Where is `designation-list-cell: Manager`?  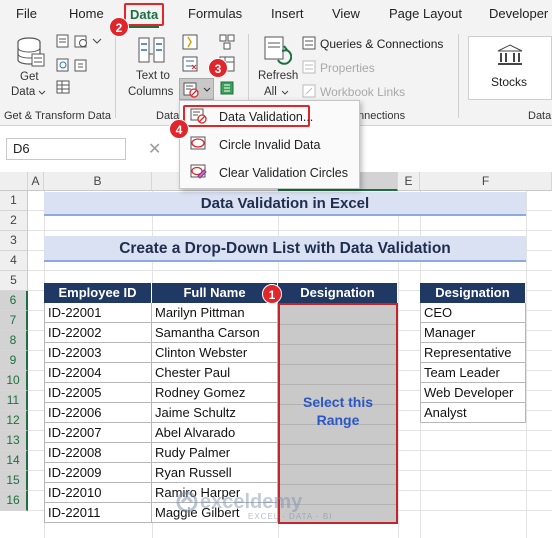 designation-list-cell: Manager is located at coordinates (473, 333).